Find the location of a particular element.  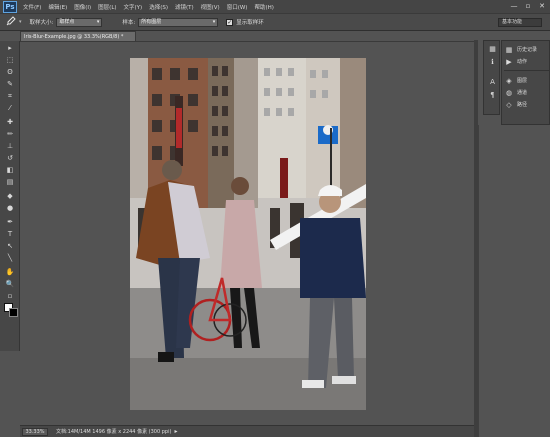

channels-icon: ◍ is located at coordinates (509, 92).